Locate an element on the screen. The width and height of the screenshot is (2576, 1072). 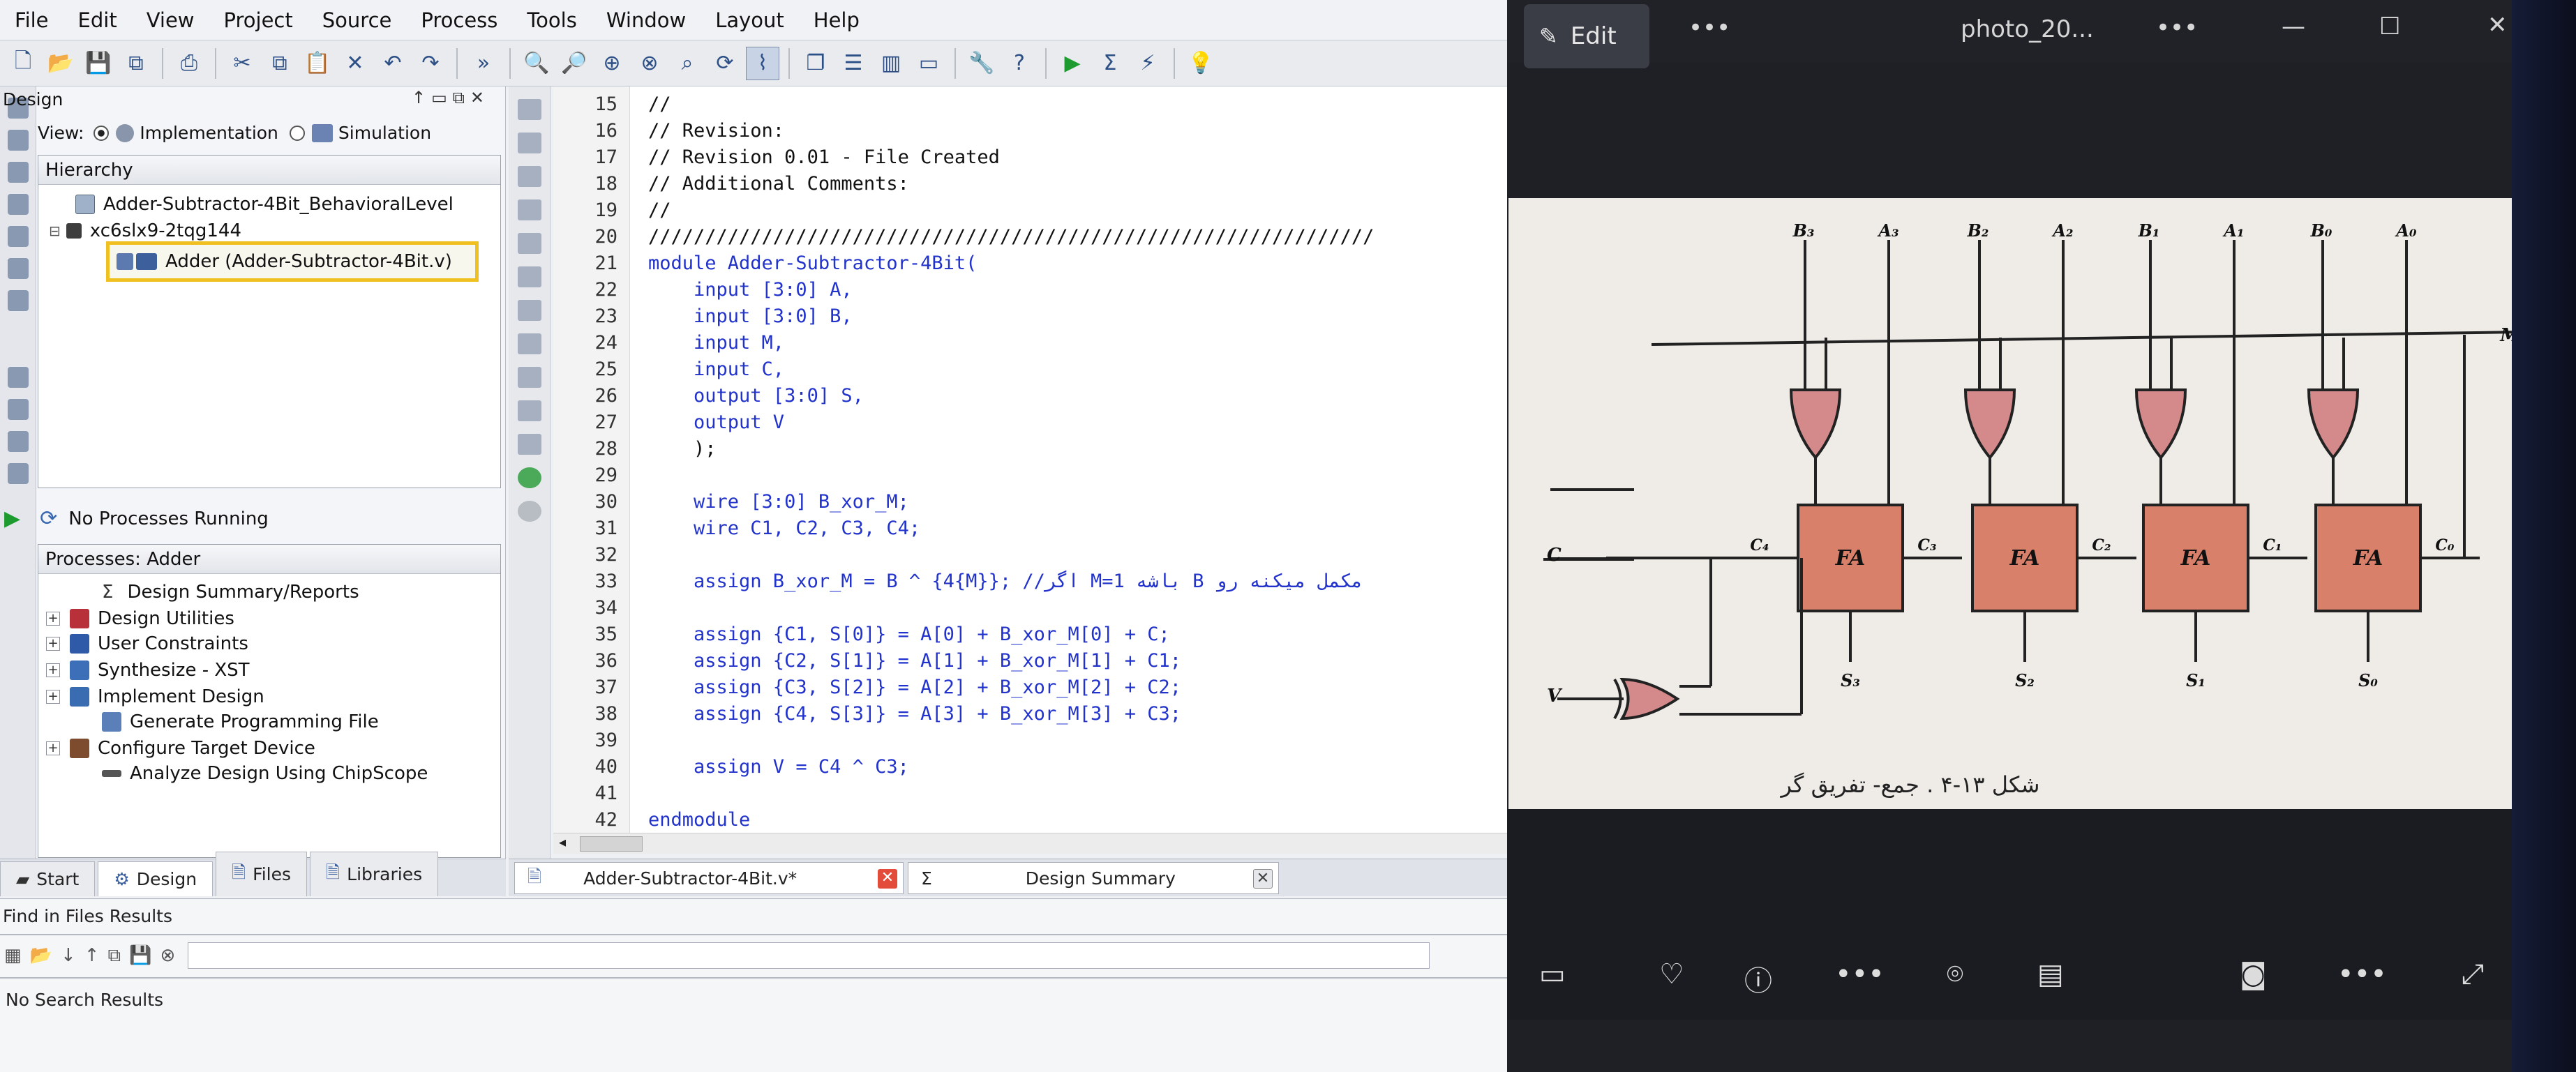
sigma-icon: Σ is located at coordinates (1110, 63).